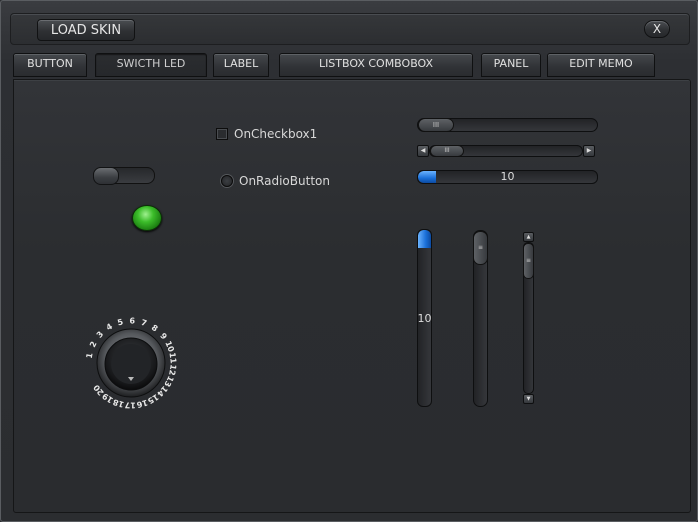 This screenshot has height=522, width=698. I want to click on switch-knob, so click(106, 176).